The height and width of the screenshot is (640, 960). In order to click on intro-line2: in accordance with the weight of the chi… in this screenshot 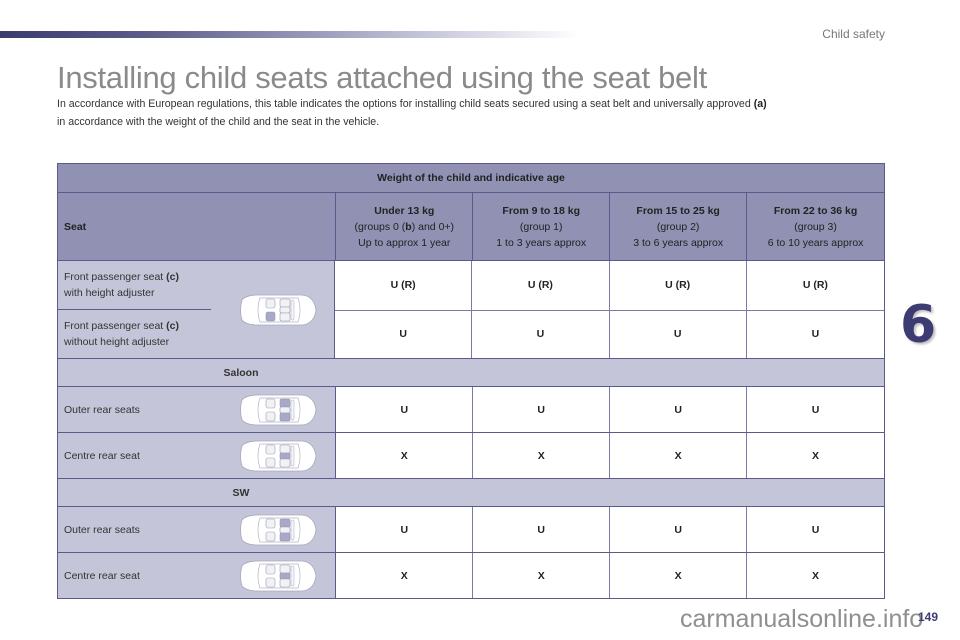, I will do `click(218, 122)`.